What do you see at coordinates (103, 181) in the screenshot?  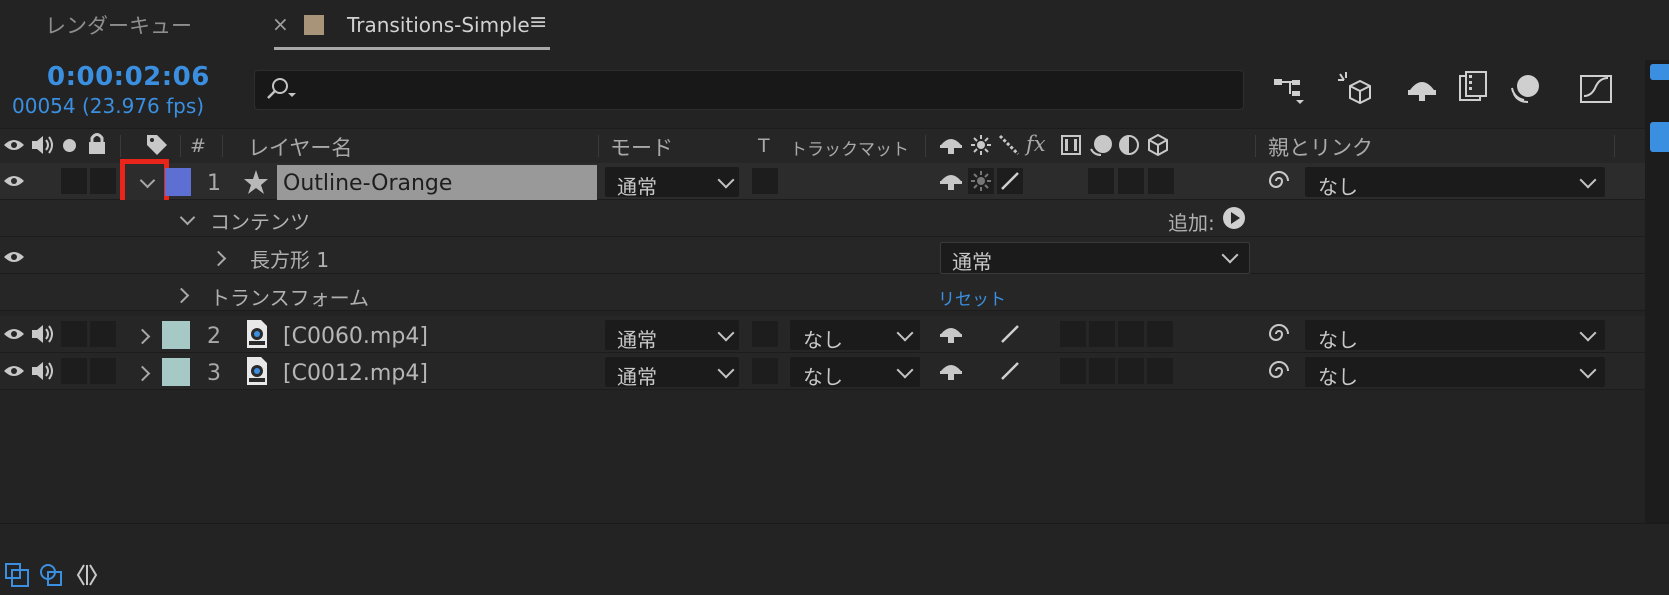 I see `layer-1-lock-toggle` at bounding box center [103, 181].